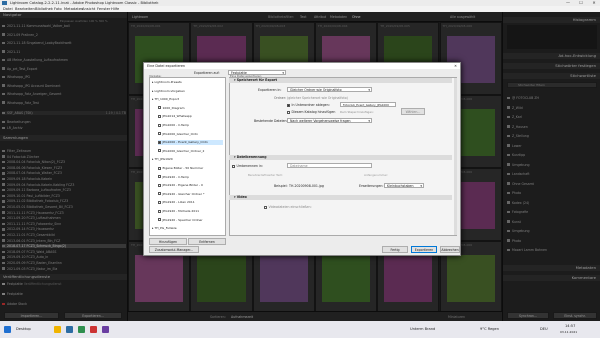 The image size is (600, 338). I want to click on preset-label: 1000_Diagram, so click(173, 107).